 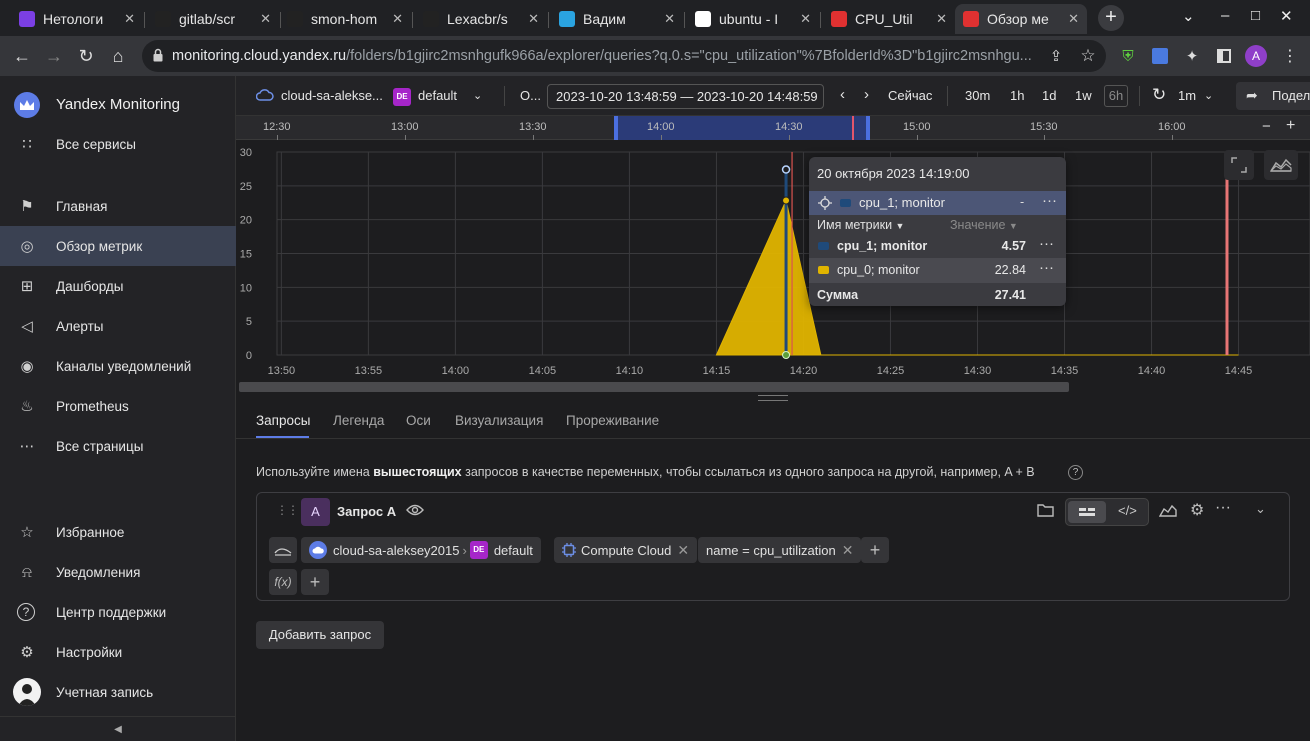 I want to click on share-button: ➦ Подел, so click(x=1273, y=96).